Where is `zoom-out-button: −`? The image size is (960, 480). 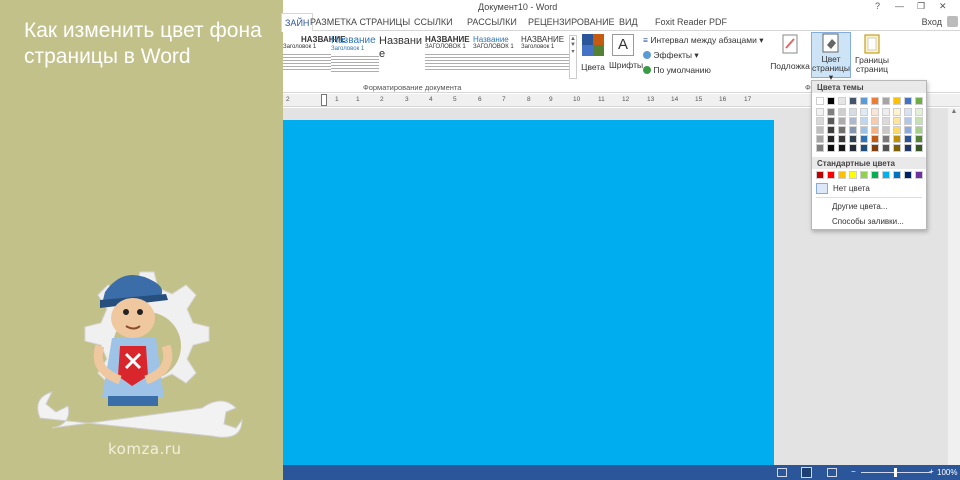
zoom-out-button: − is located at coordinates (853, 471).